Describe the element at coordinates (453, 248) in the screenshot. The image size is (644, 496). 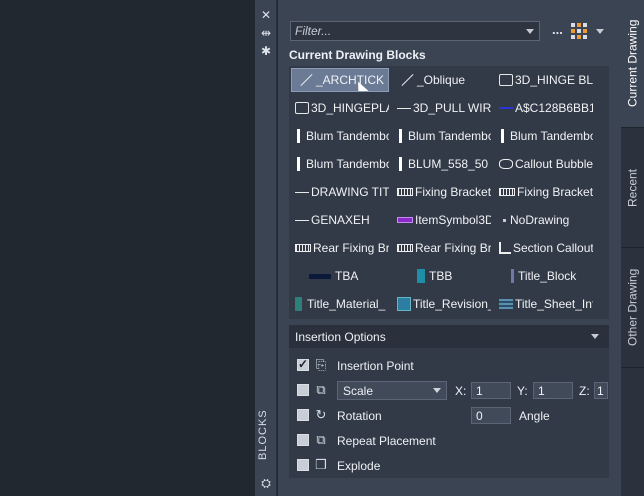
I see `block-name: Rear Fixing Bracket` at that location.